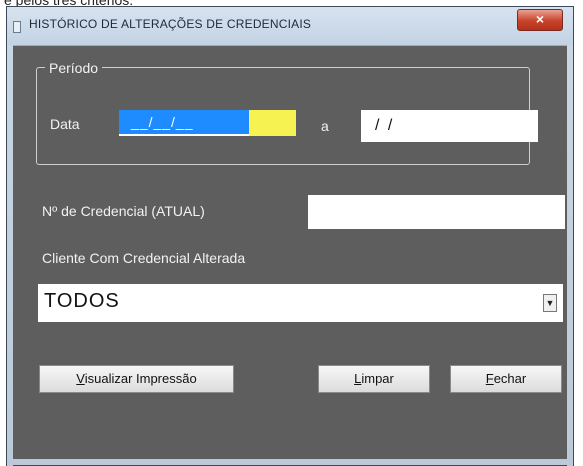 This screenshot has height=466, width=583. I want to click on fechar-button: Fechar, so click(506, 379).